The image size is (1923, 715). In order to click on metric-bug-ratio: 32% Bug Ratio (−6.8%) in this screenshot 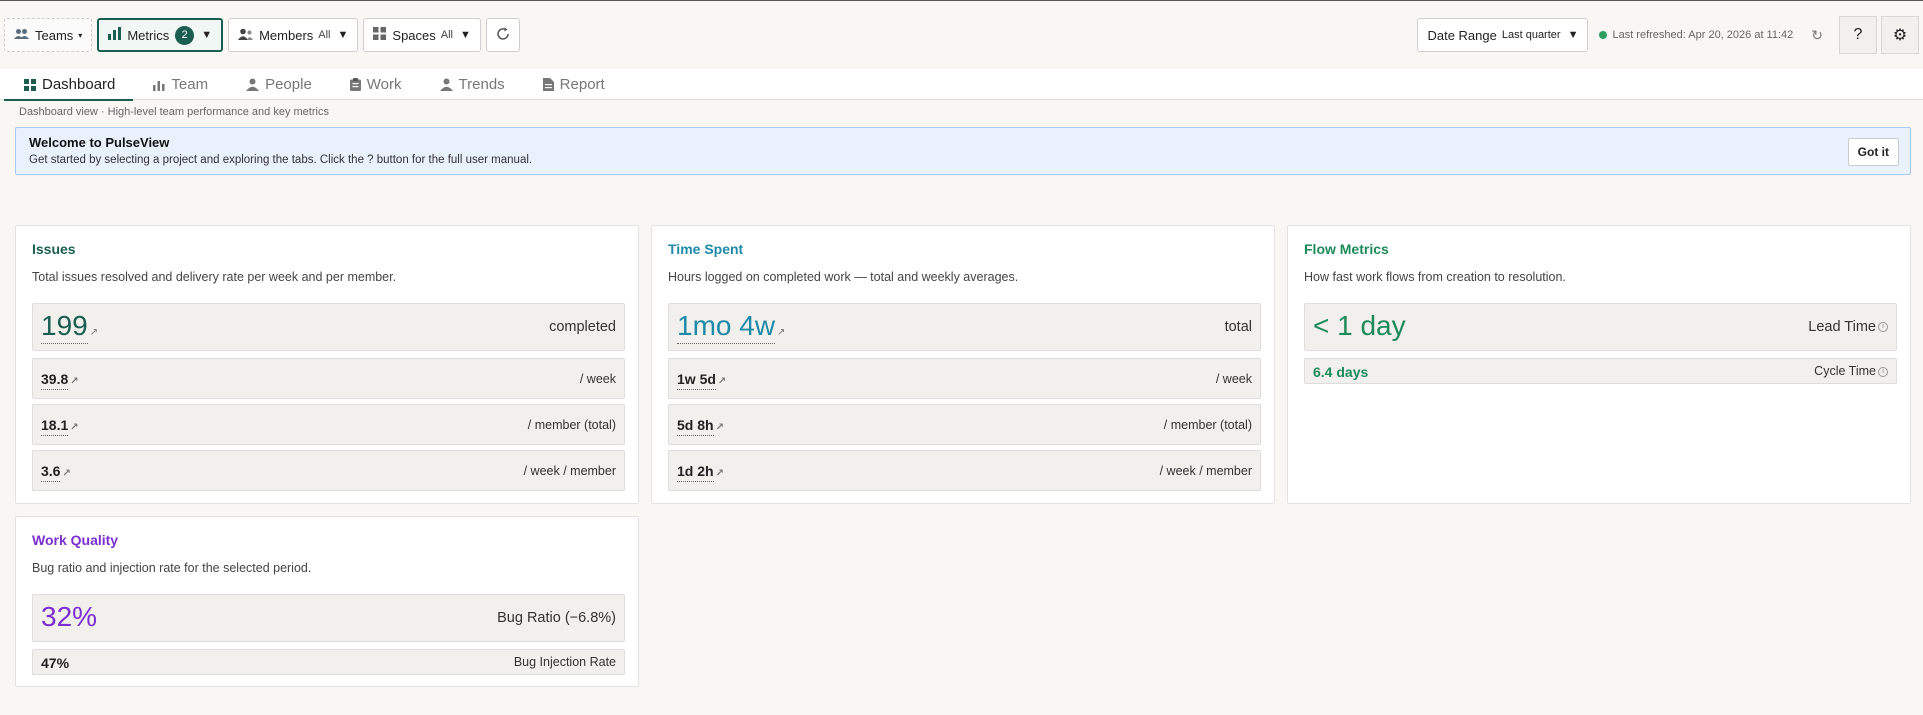, I will do `click(328, 618)`.